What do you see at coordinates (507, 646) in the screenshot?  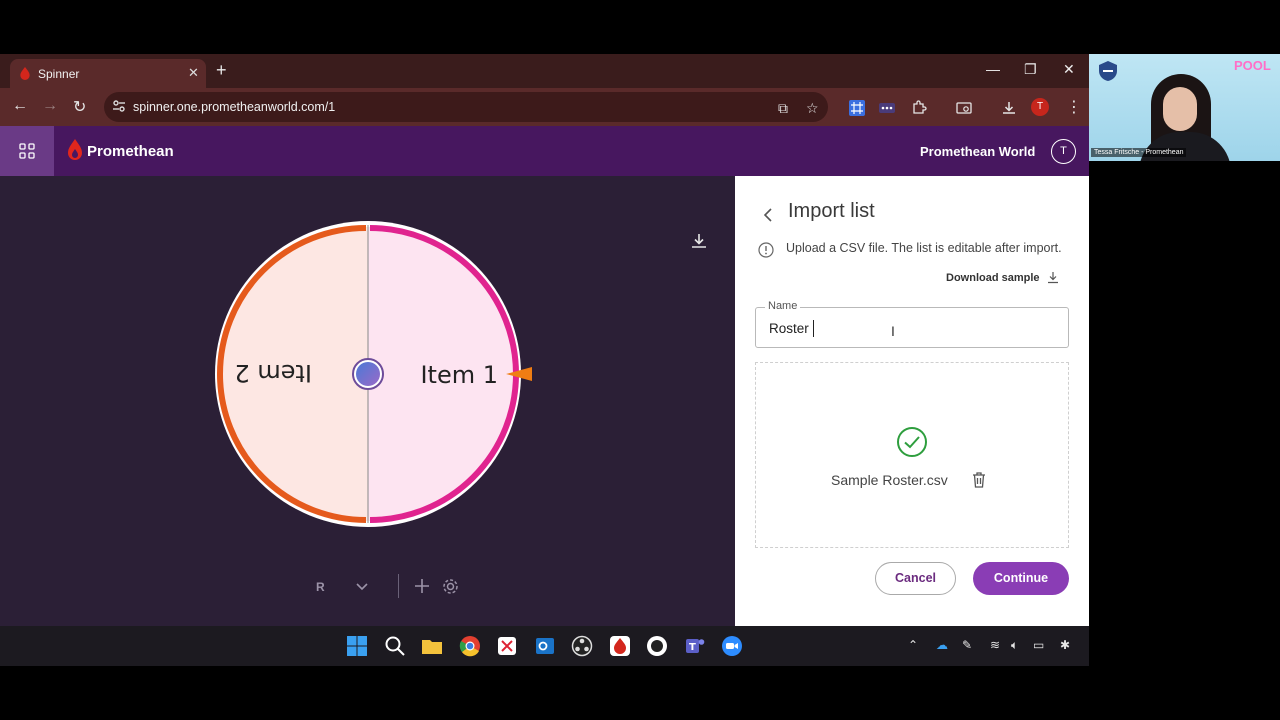 I see `snipping-tool-icon` at bounding box center [507, 646].